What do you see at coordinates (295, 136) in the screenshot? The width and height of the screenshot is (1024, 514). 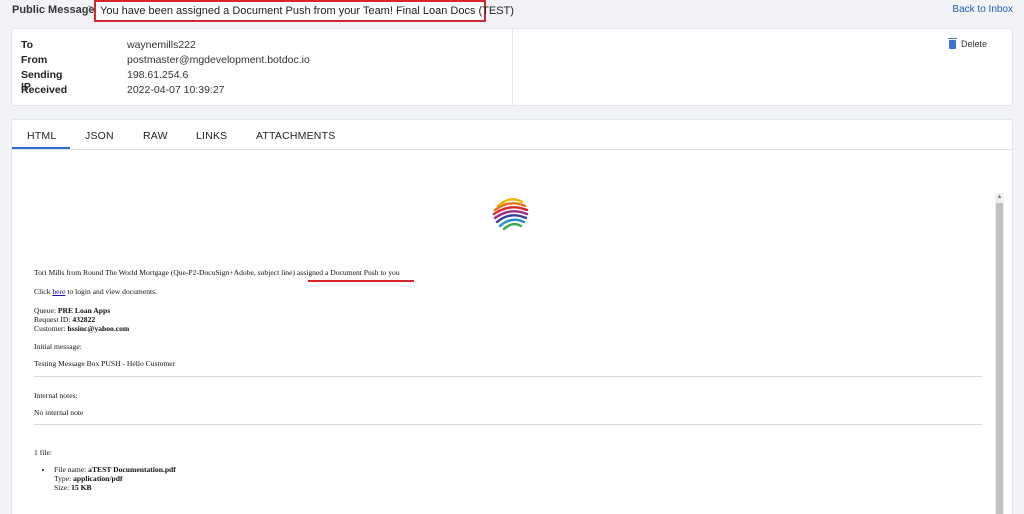 I see `tab-attachments: ATTACHMENTS` at bounding box center [295, 136].